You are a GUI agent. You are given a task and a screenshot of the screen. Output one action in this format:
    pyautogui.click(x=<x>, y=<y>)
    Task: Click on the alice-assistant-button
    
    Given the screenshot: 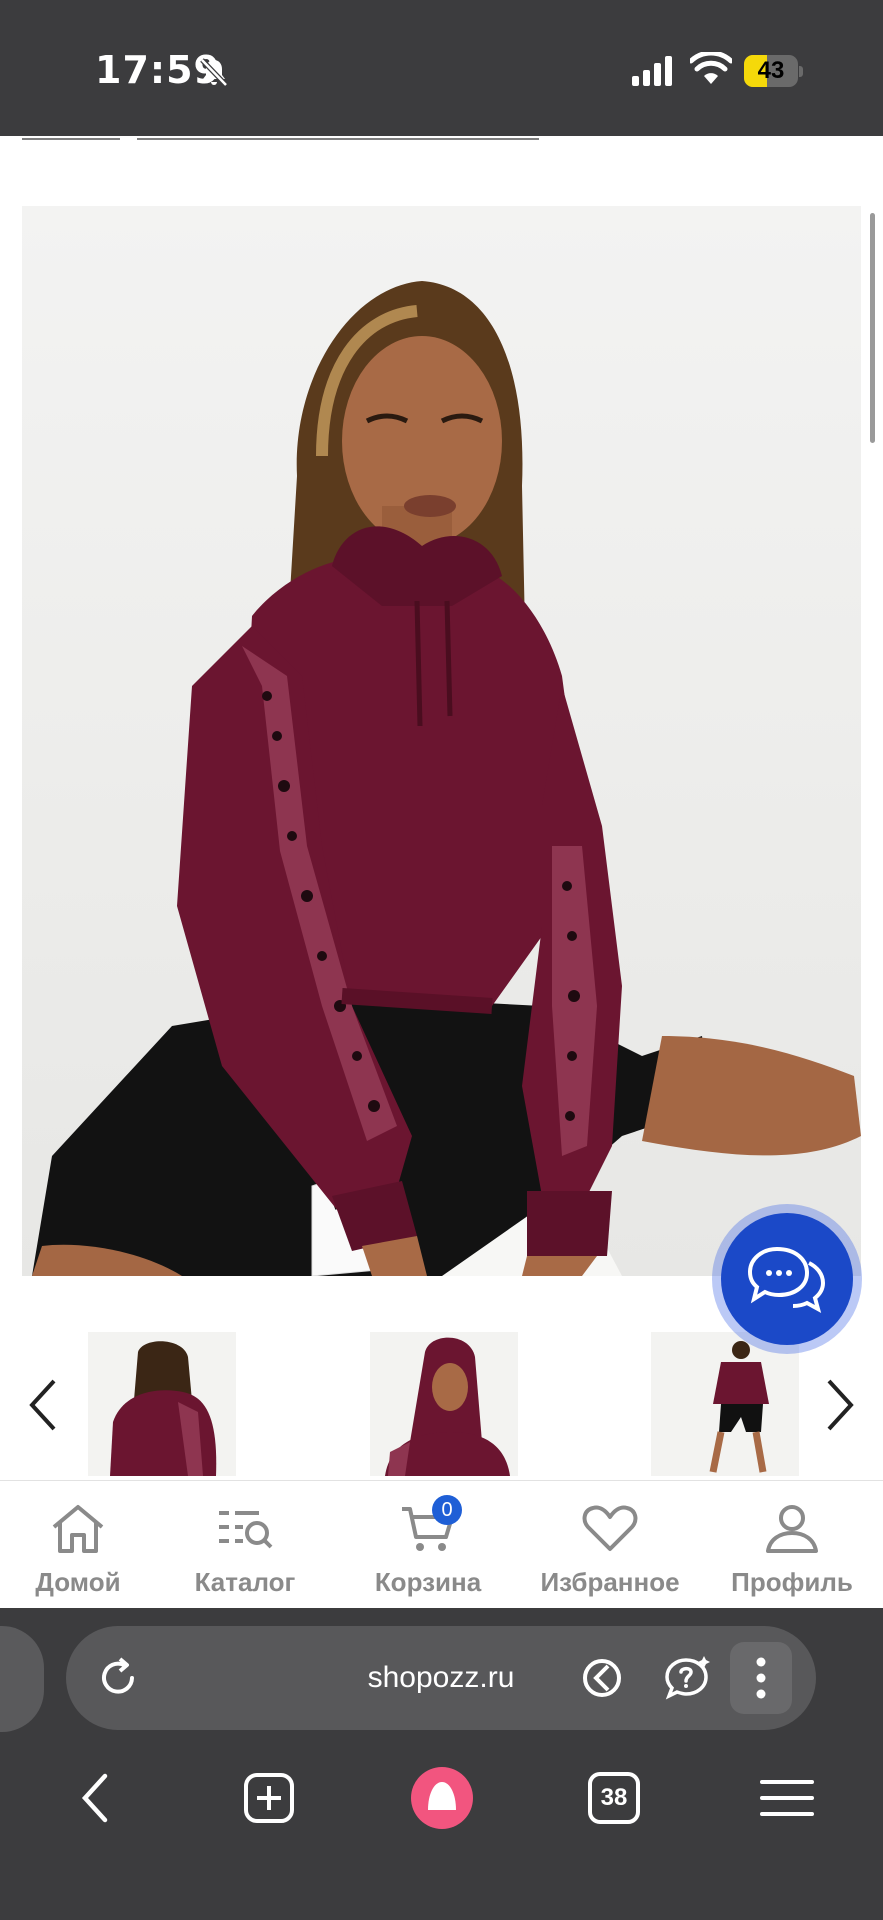 What is the action you would take?
    pyautogui.click(x=442, y=1798)
    